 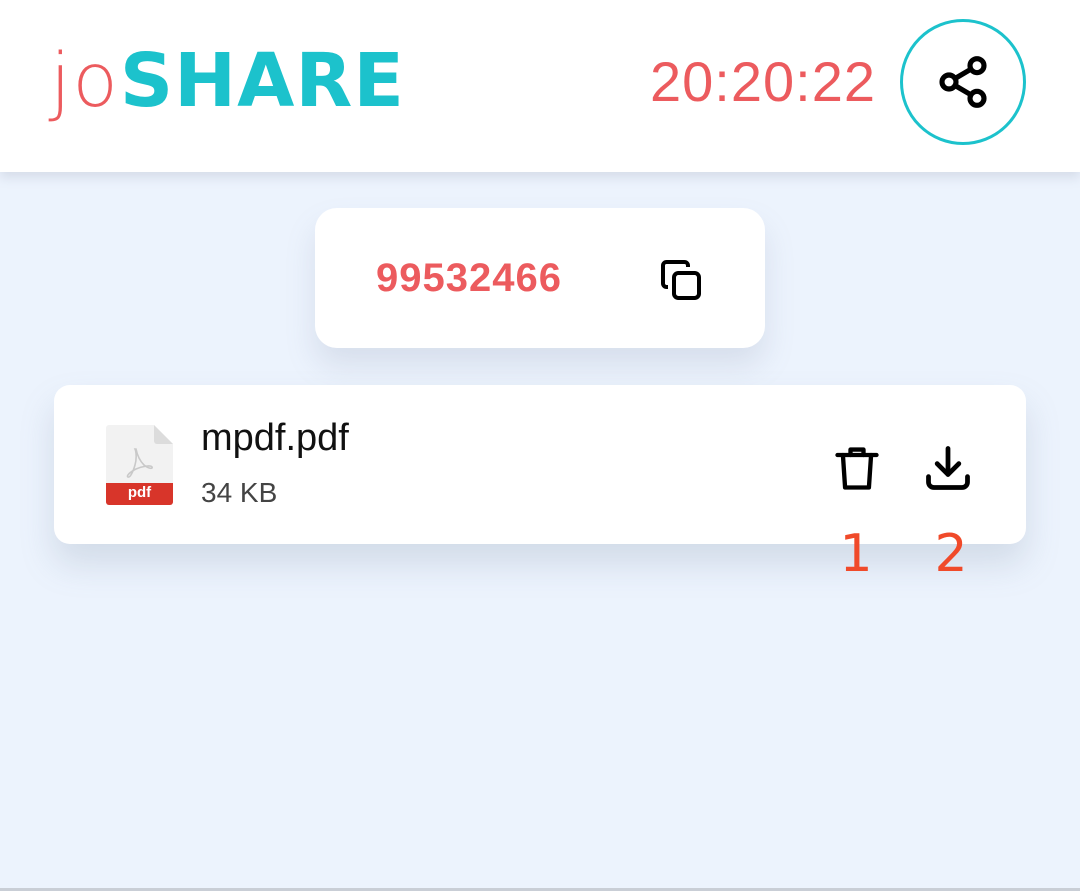 What do you see at coordinates (275, 438) in the screenshot?
I see `file-name: mpdf.pdf` at bounding box center [275, 438].